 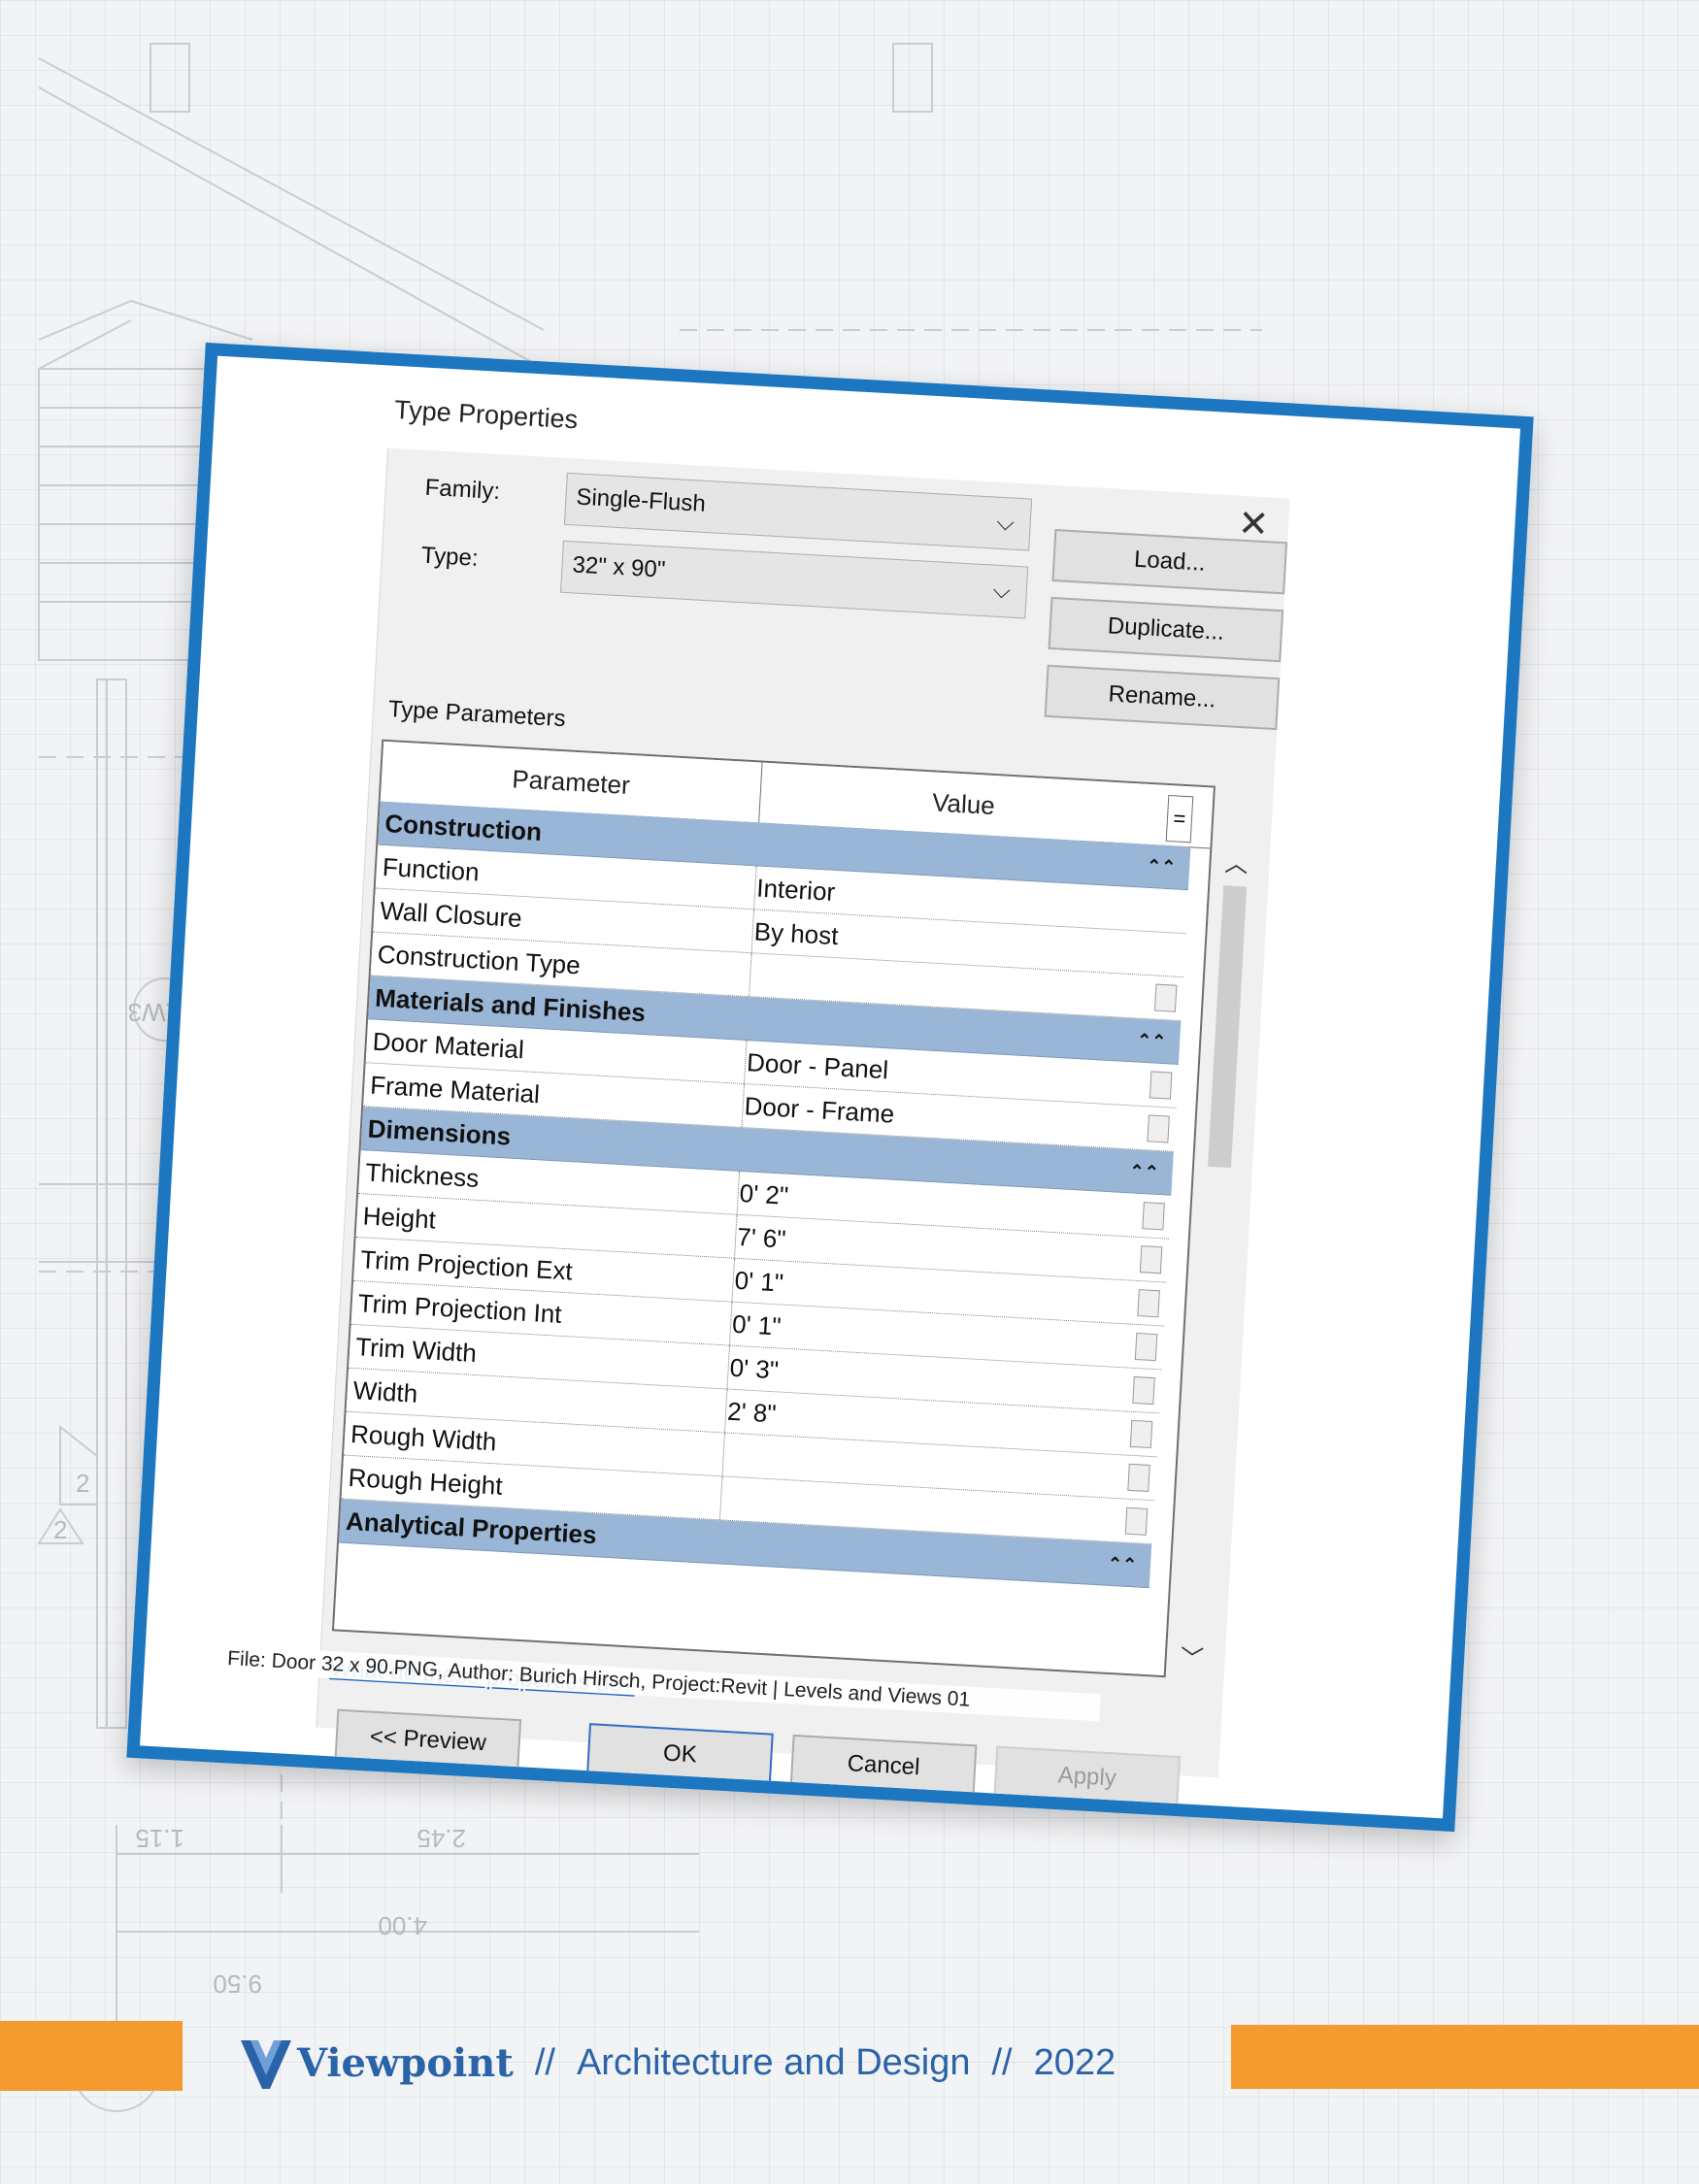 I want to click on blueprint-mark-2a: 2, so click(x=82, y=1483).